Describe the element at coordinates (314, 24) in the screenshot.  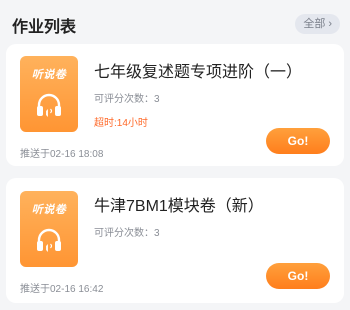
I see `see-all-label: 全部` at that location.